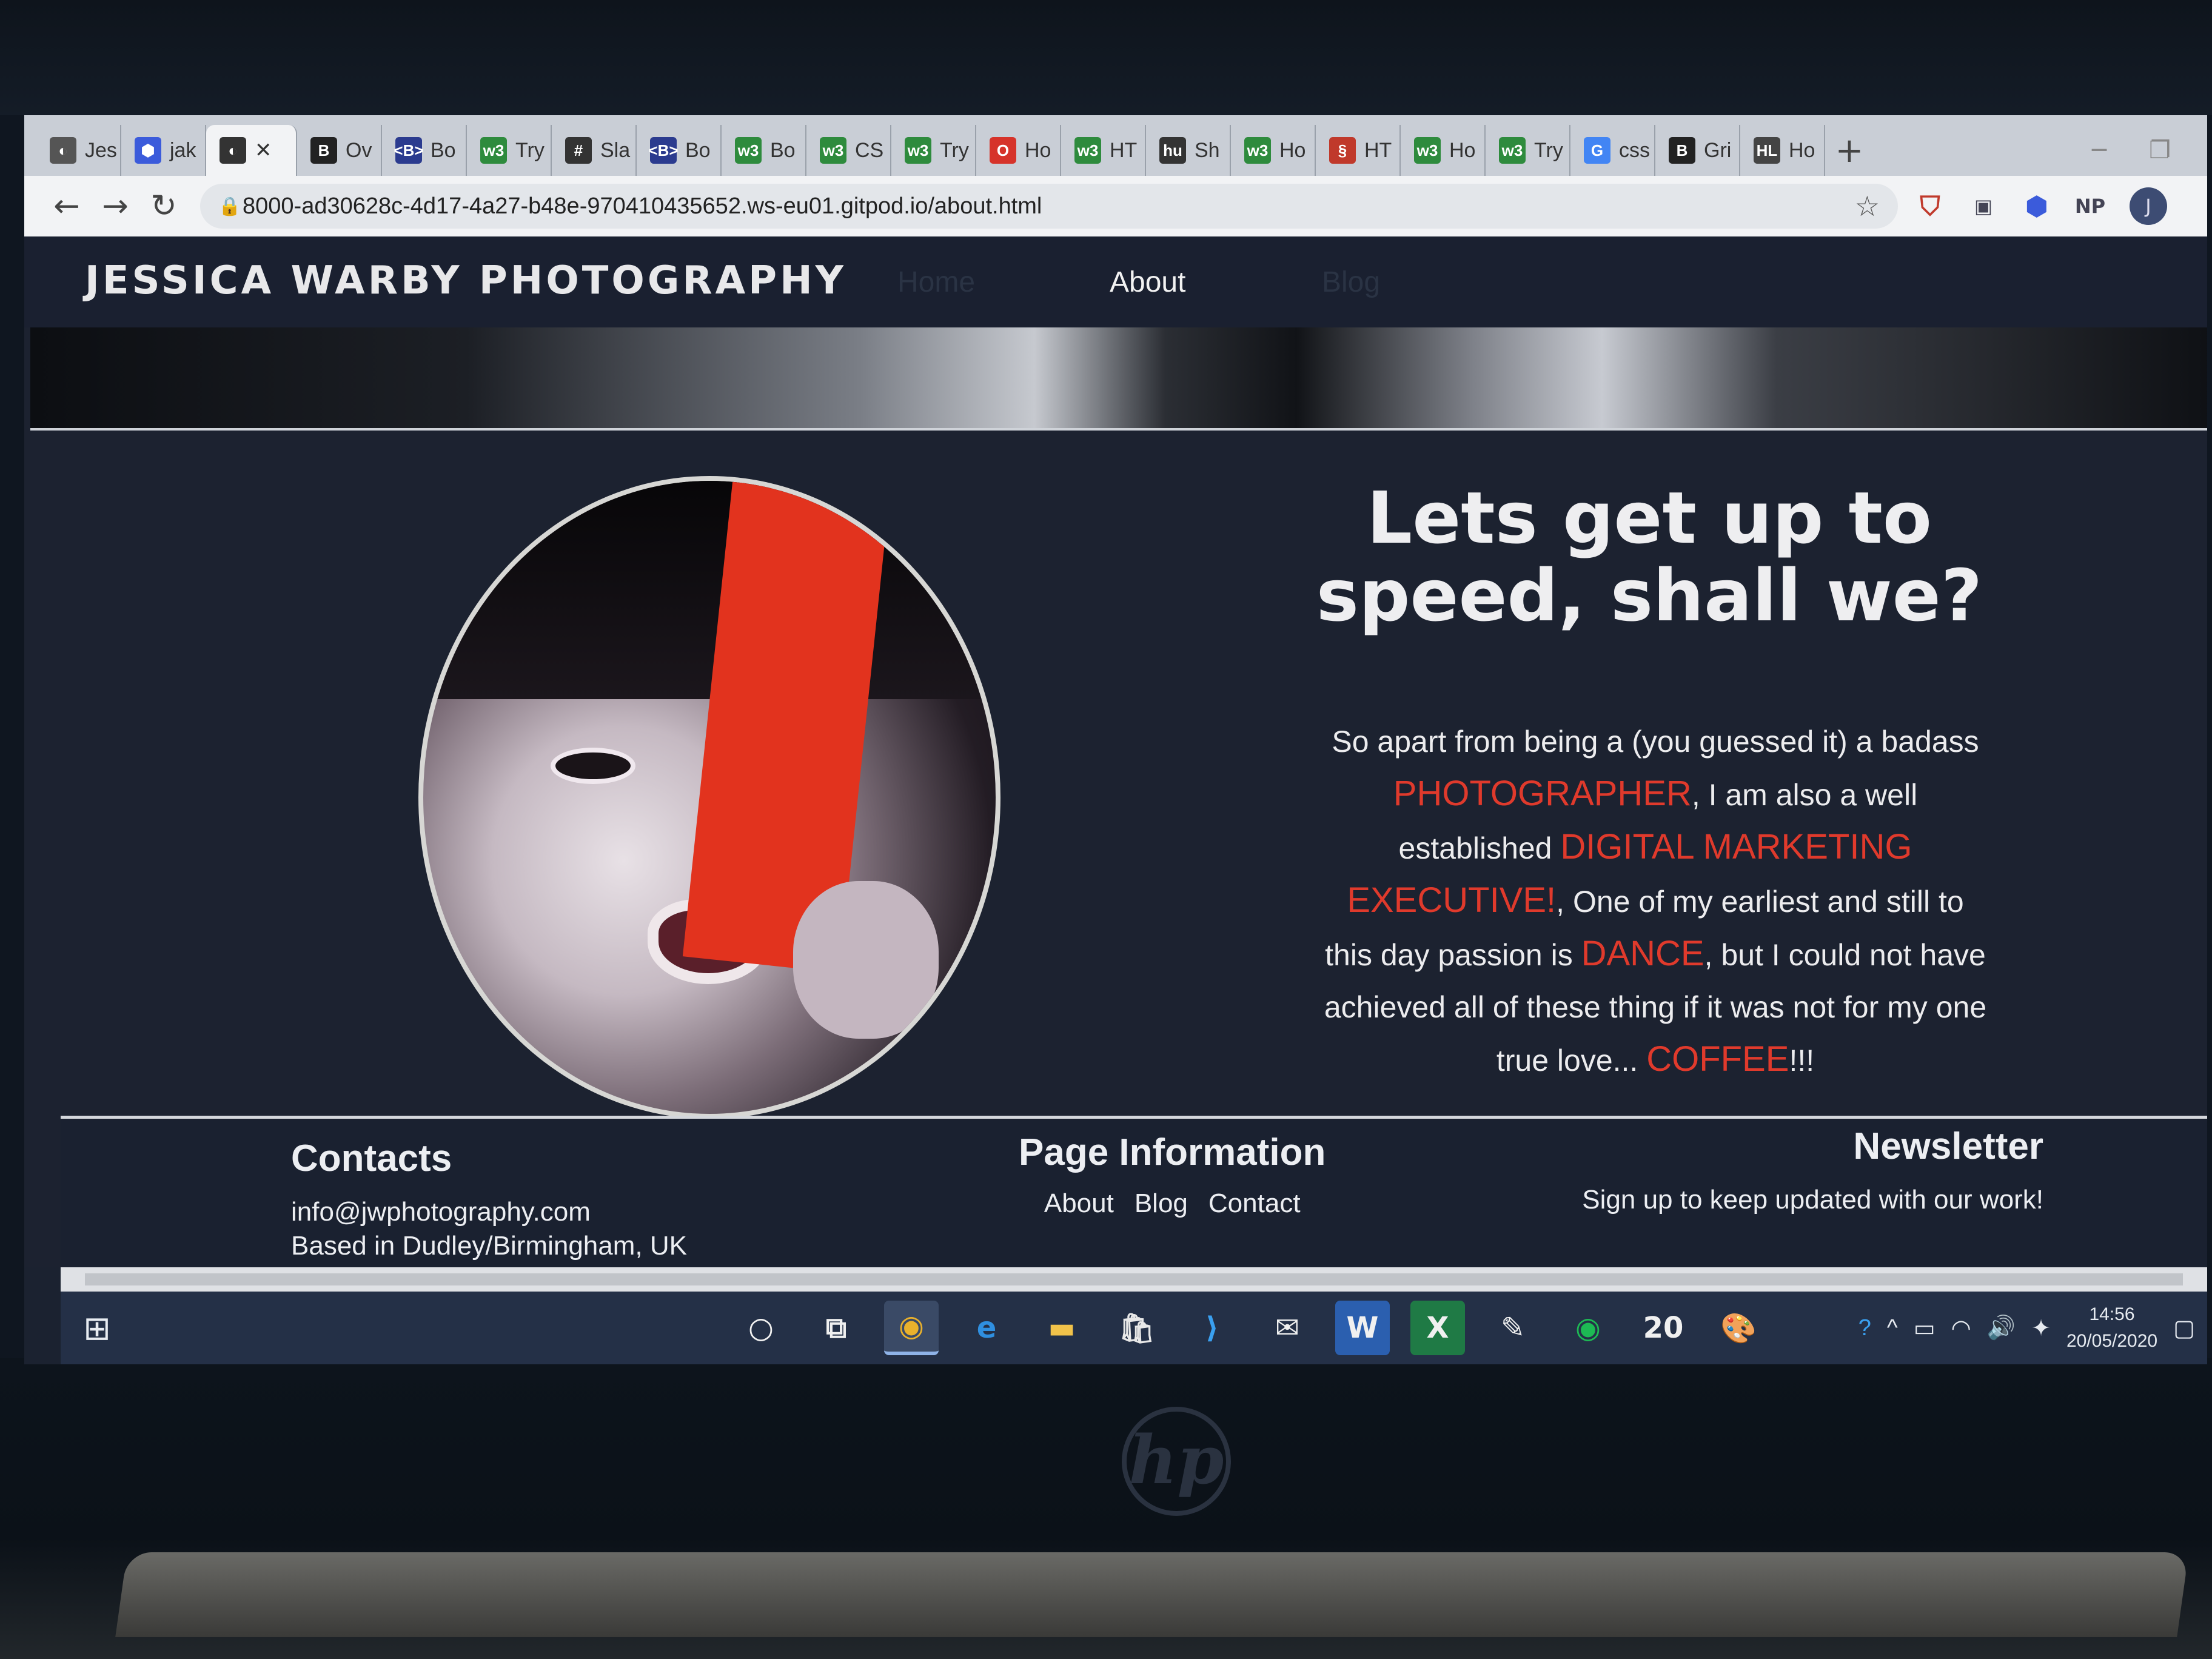 This screenshot has width=2212, height=1659. What do you see at coordinates (2148, 206) in the screenshot?
I see `profile-avatar: J` at bounding box center [2148, 206].